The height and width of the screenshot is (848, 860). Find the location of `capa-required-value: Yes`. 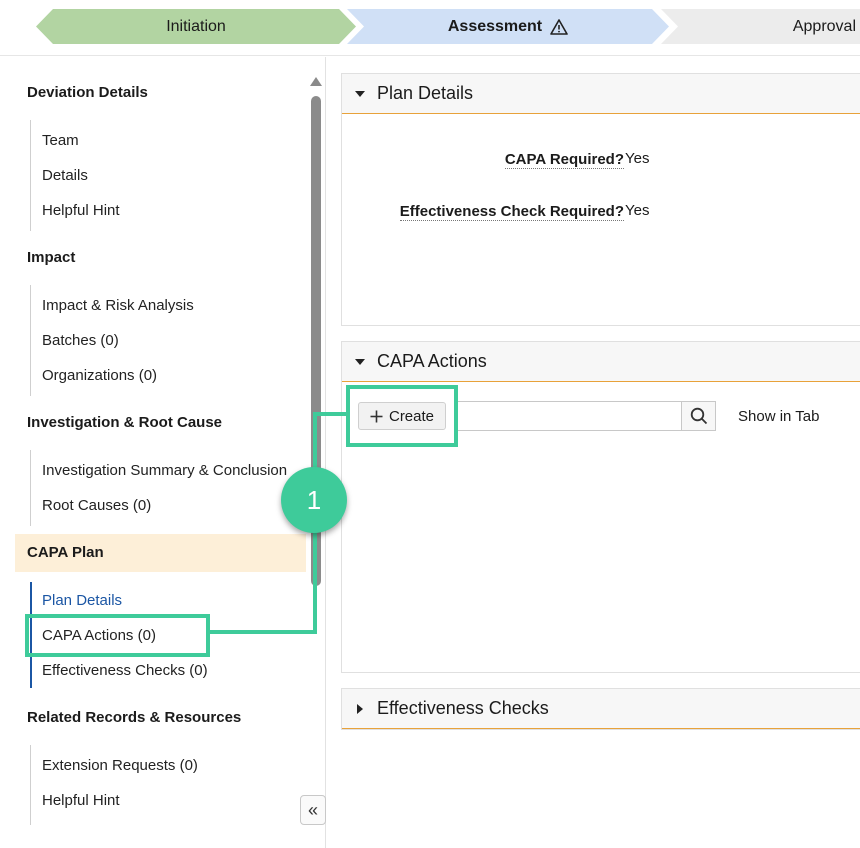

capa-required-value: Yes is located at coordinates (637, 158).